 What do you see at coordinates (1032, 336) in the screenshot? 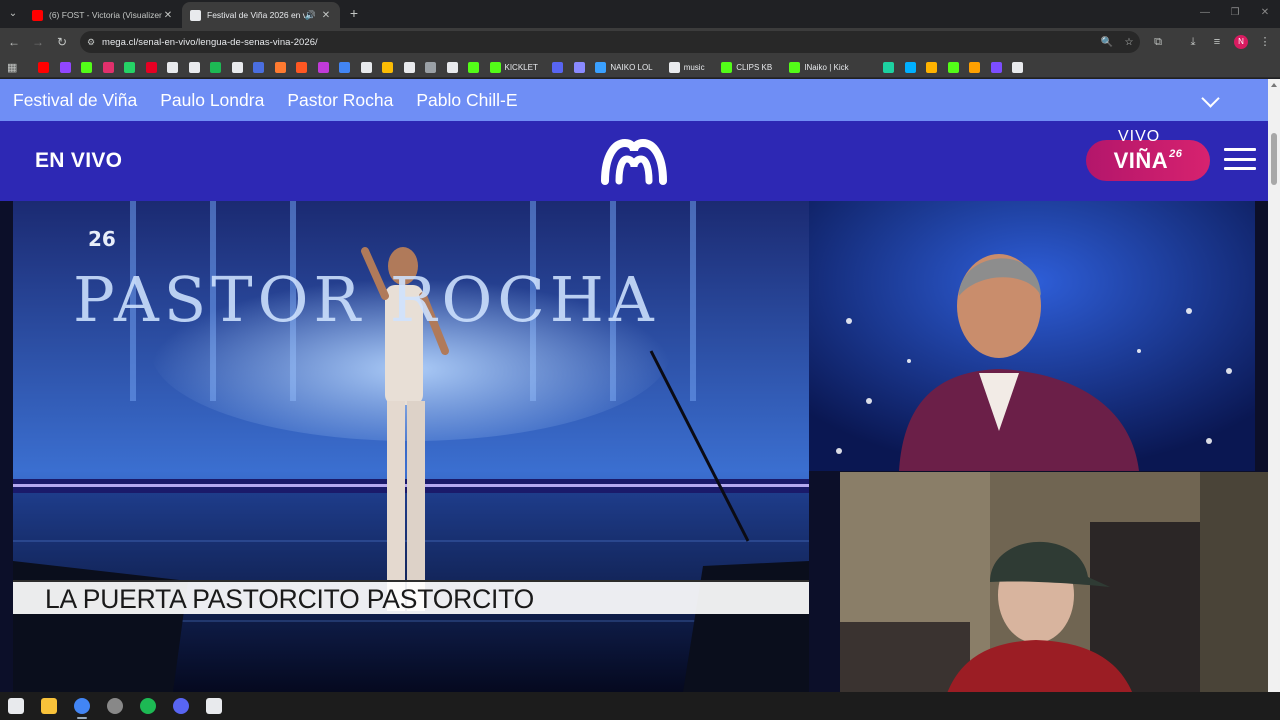
I see `presenter-scene` at bounding box center [1032, 336].